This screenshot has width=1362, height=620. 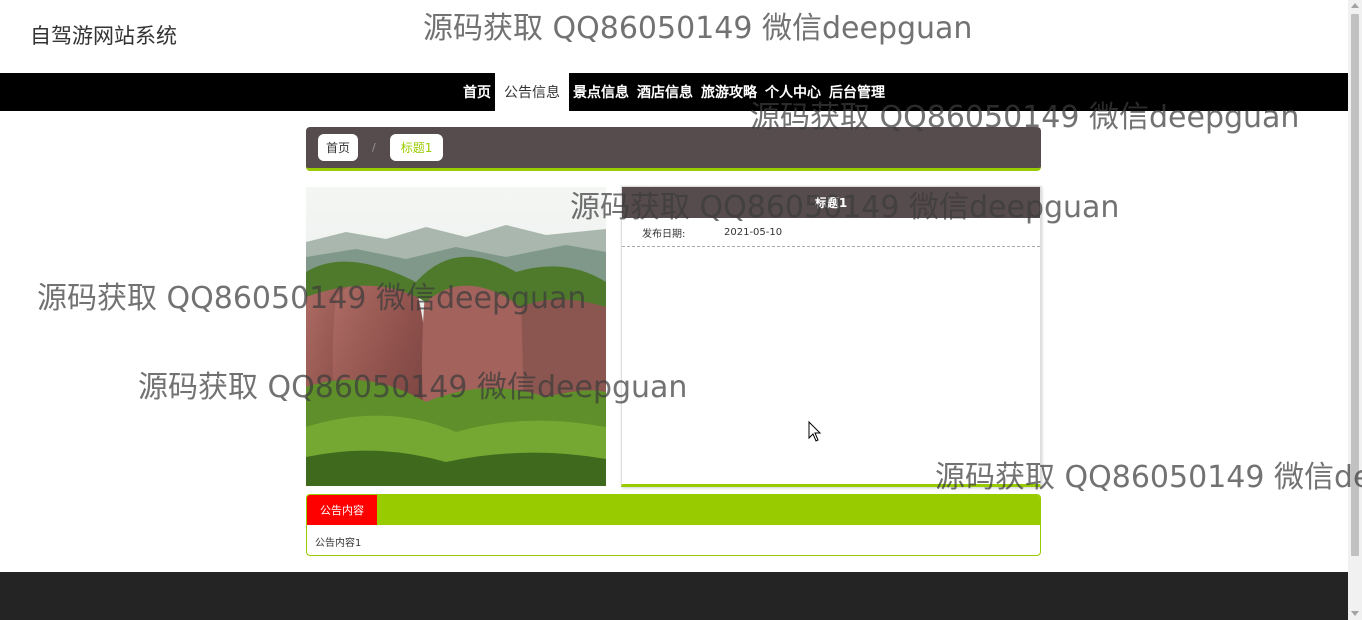 What do you see at coordinates (342, 510) in the screenshot?
I see `content-tab: 公告内容` at bounding box center [342, 510].